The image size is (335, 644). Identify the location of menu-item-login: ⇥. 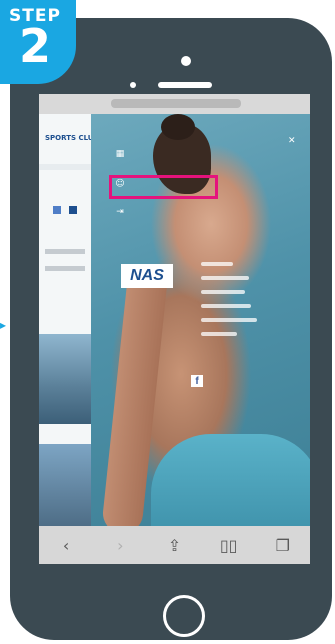
(123, 212).